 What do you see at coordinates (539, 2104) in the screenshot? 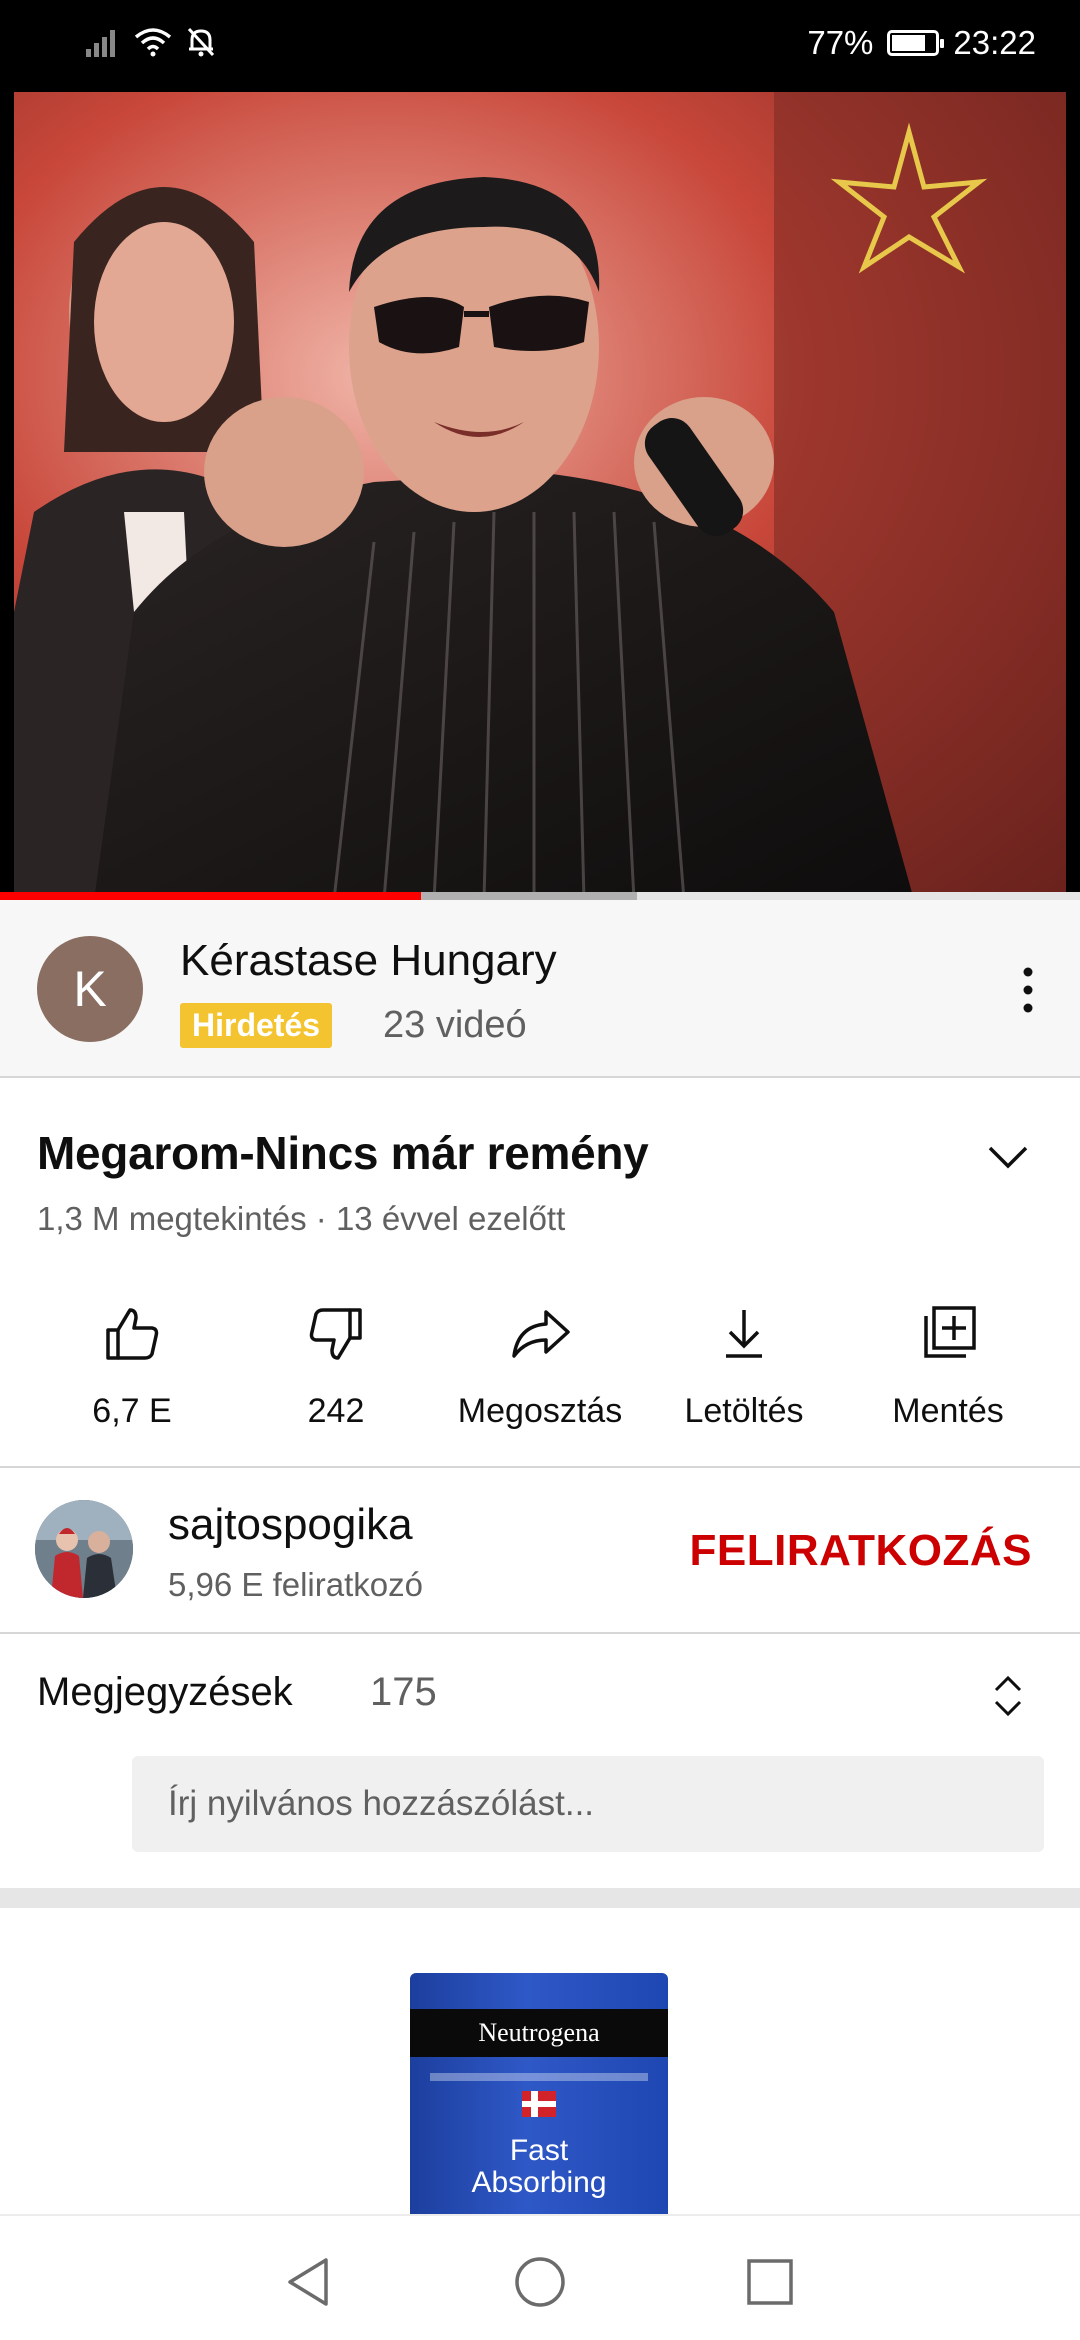
I see `norway-flag-icon` at bounding box center [539, 2104].